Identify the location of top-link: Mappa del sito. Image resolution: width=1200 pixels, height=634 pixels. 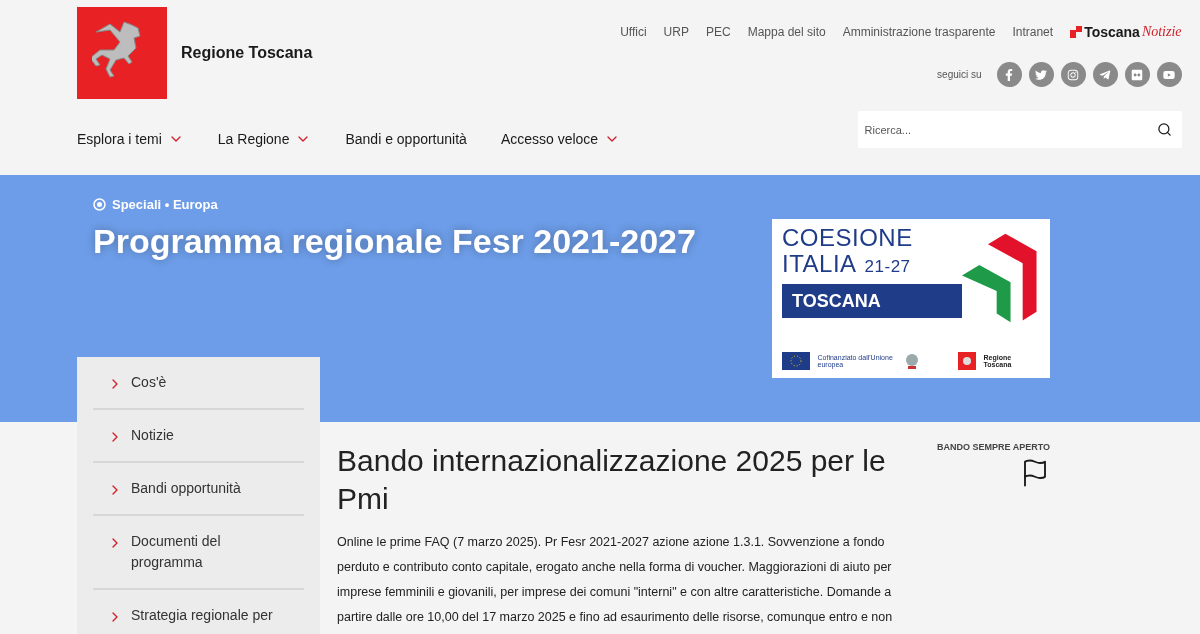
(786, 32).